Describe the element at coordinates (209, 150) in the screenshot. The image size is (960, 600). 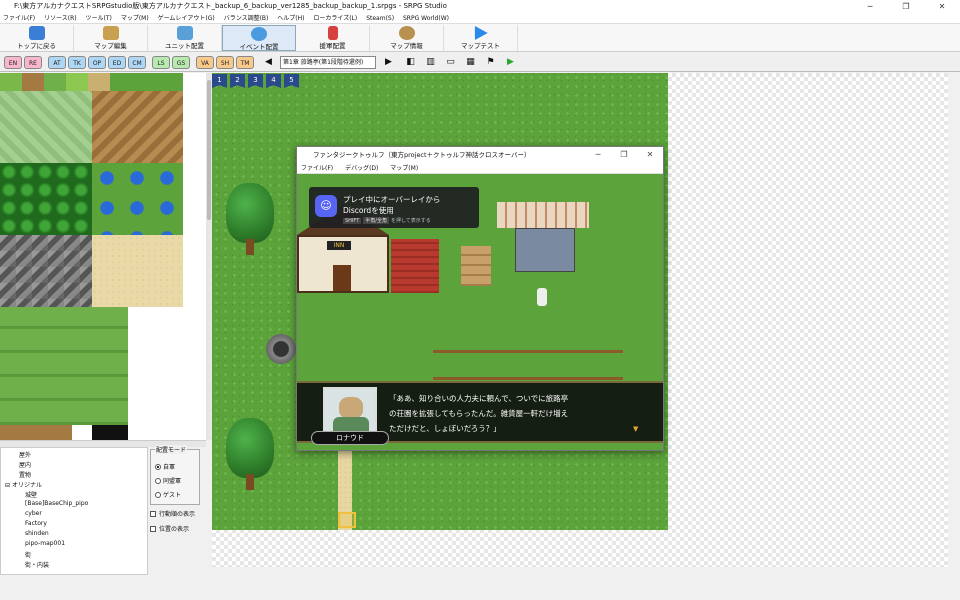
I see `palette-scrollbar-thumb` at that location.